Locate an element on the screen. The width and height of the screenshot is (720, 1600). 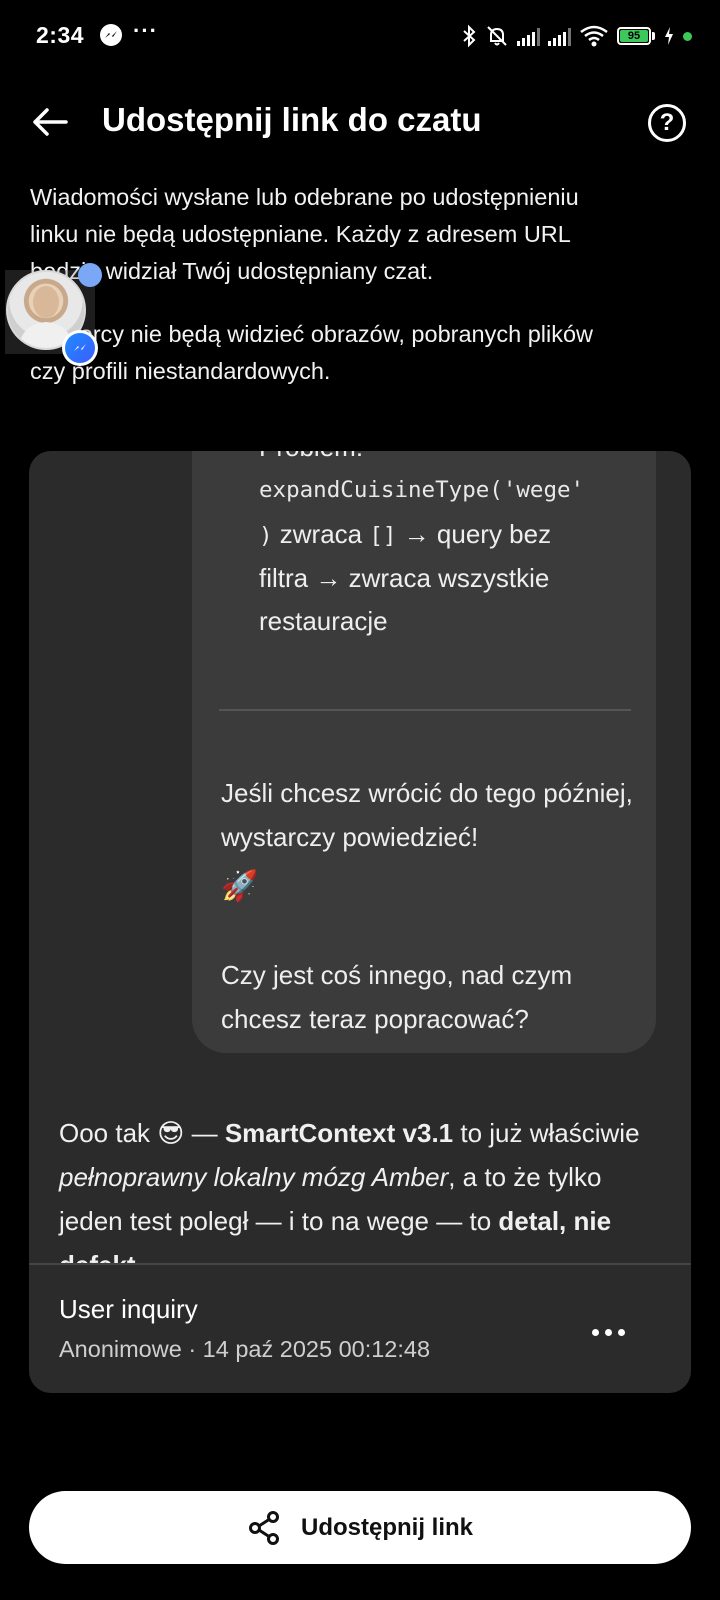
card-divider is located at coordinates (360, 1264).